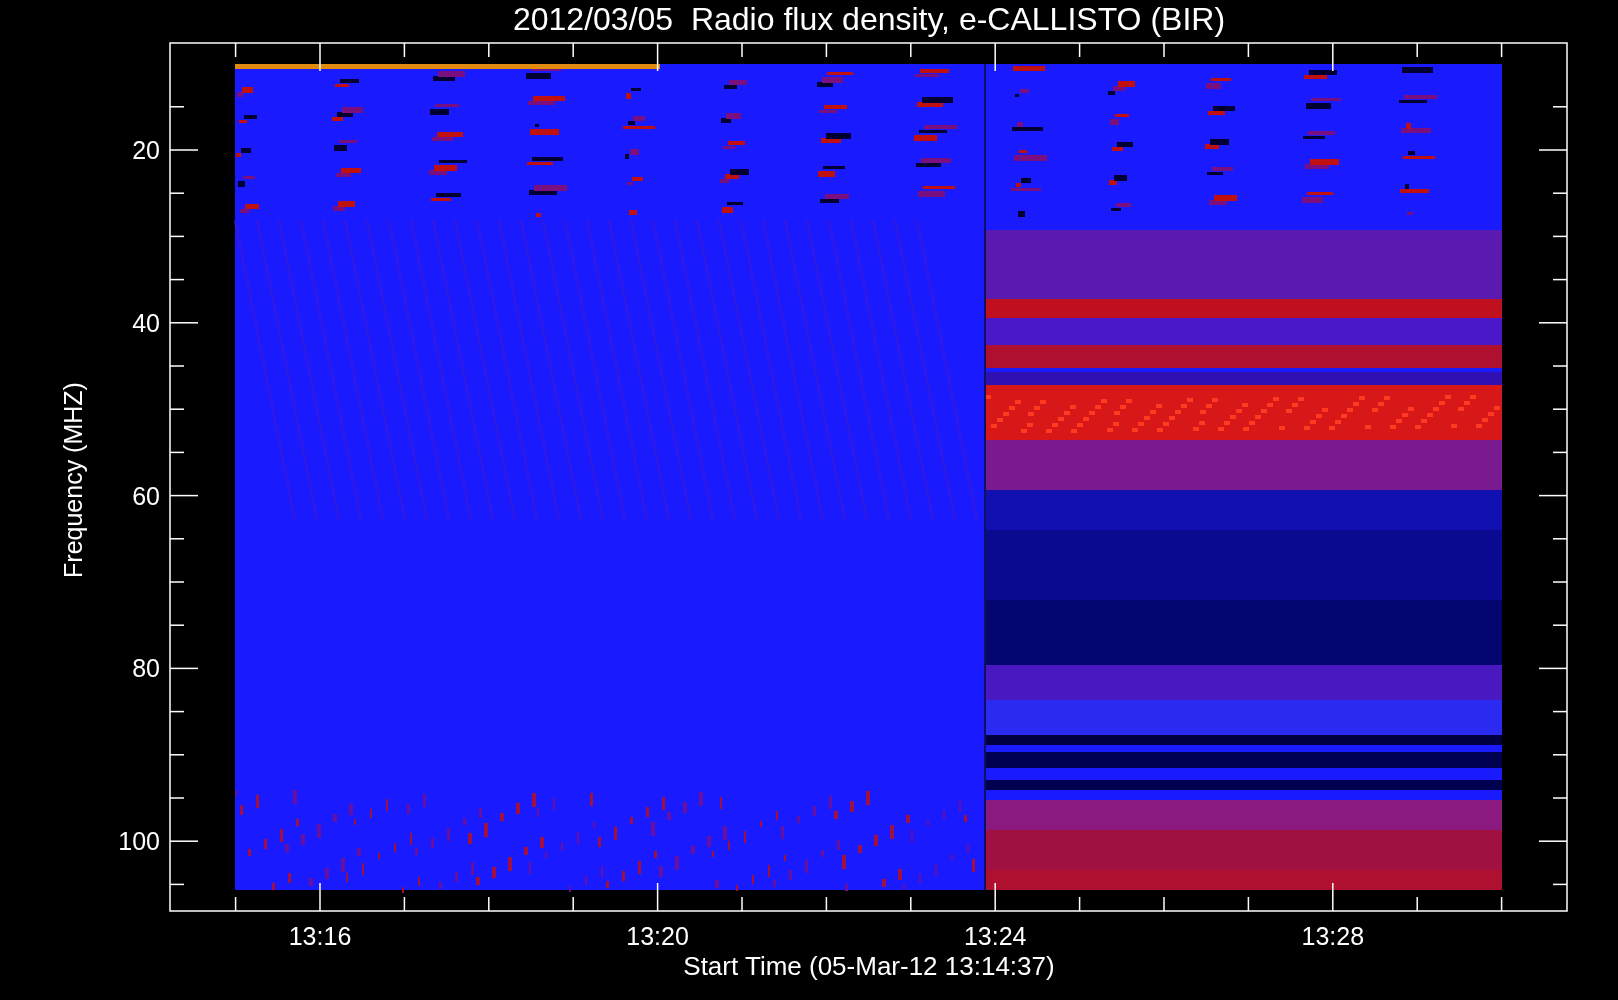 This screenshot has height=1000, width=1618. What do you see at coordinates (146, 322) in the screenshot?
I see `y-tick-label: 40` at bounding box center [146, 322].